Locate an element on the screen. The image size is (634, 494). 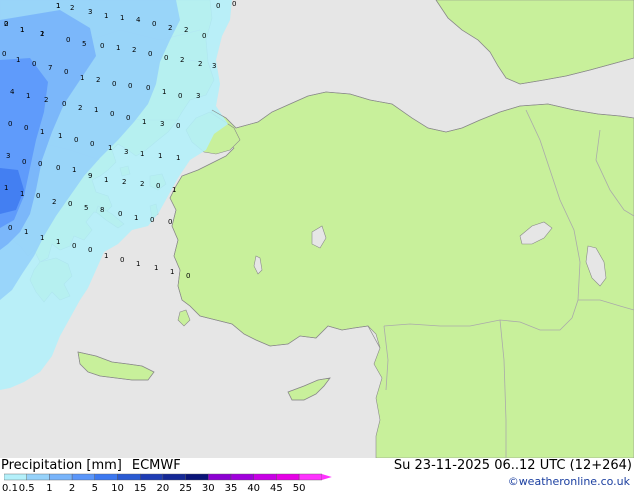
legend-tick-label: 50 is located at coordinates (299, 488).